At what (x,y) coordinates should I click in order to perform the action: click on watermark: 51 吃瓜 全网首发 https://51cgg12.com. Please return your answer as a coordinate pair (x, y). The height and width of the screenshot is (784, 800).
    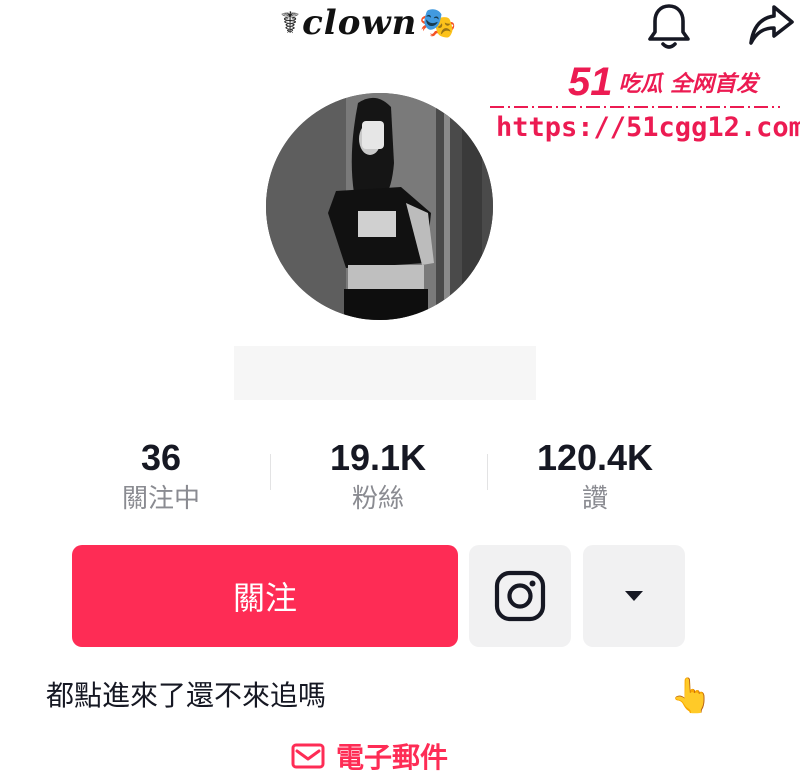
    Looking at the image, I should click on (645, 107).